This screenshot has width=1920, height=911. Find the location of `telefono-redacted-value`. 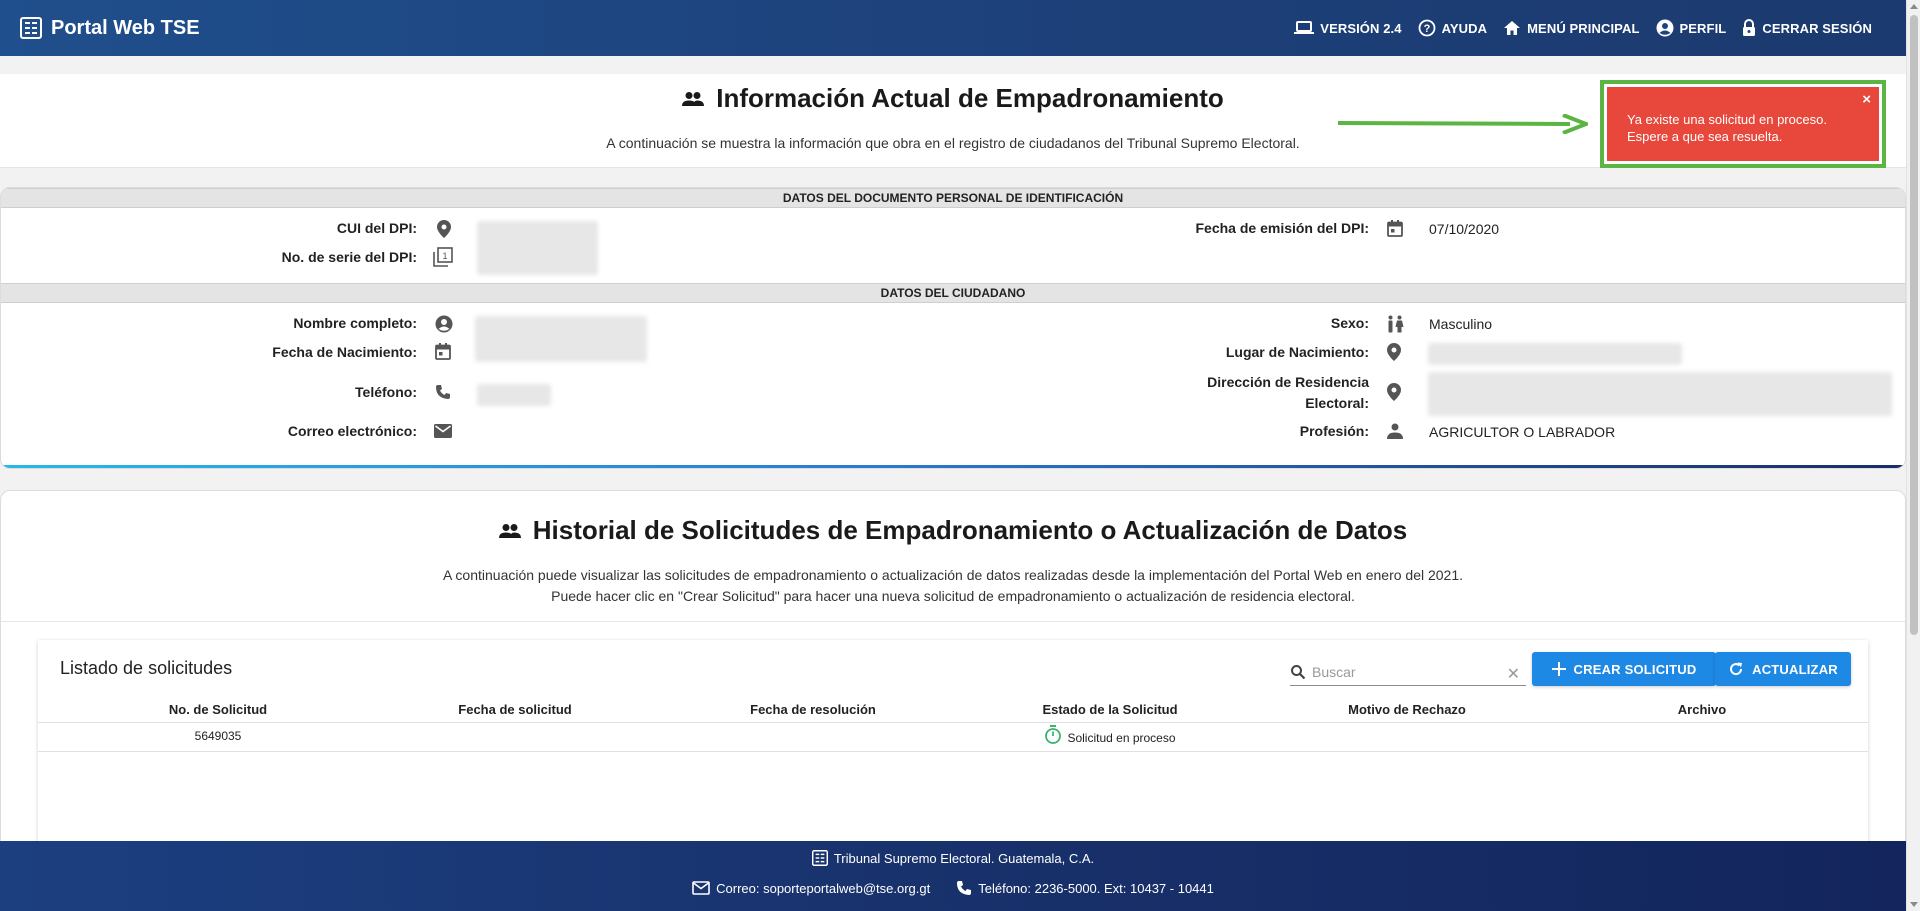

telefono-redacted-value is located at coordinates (514, 395).